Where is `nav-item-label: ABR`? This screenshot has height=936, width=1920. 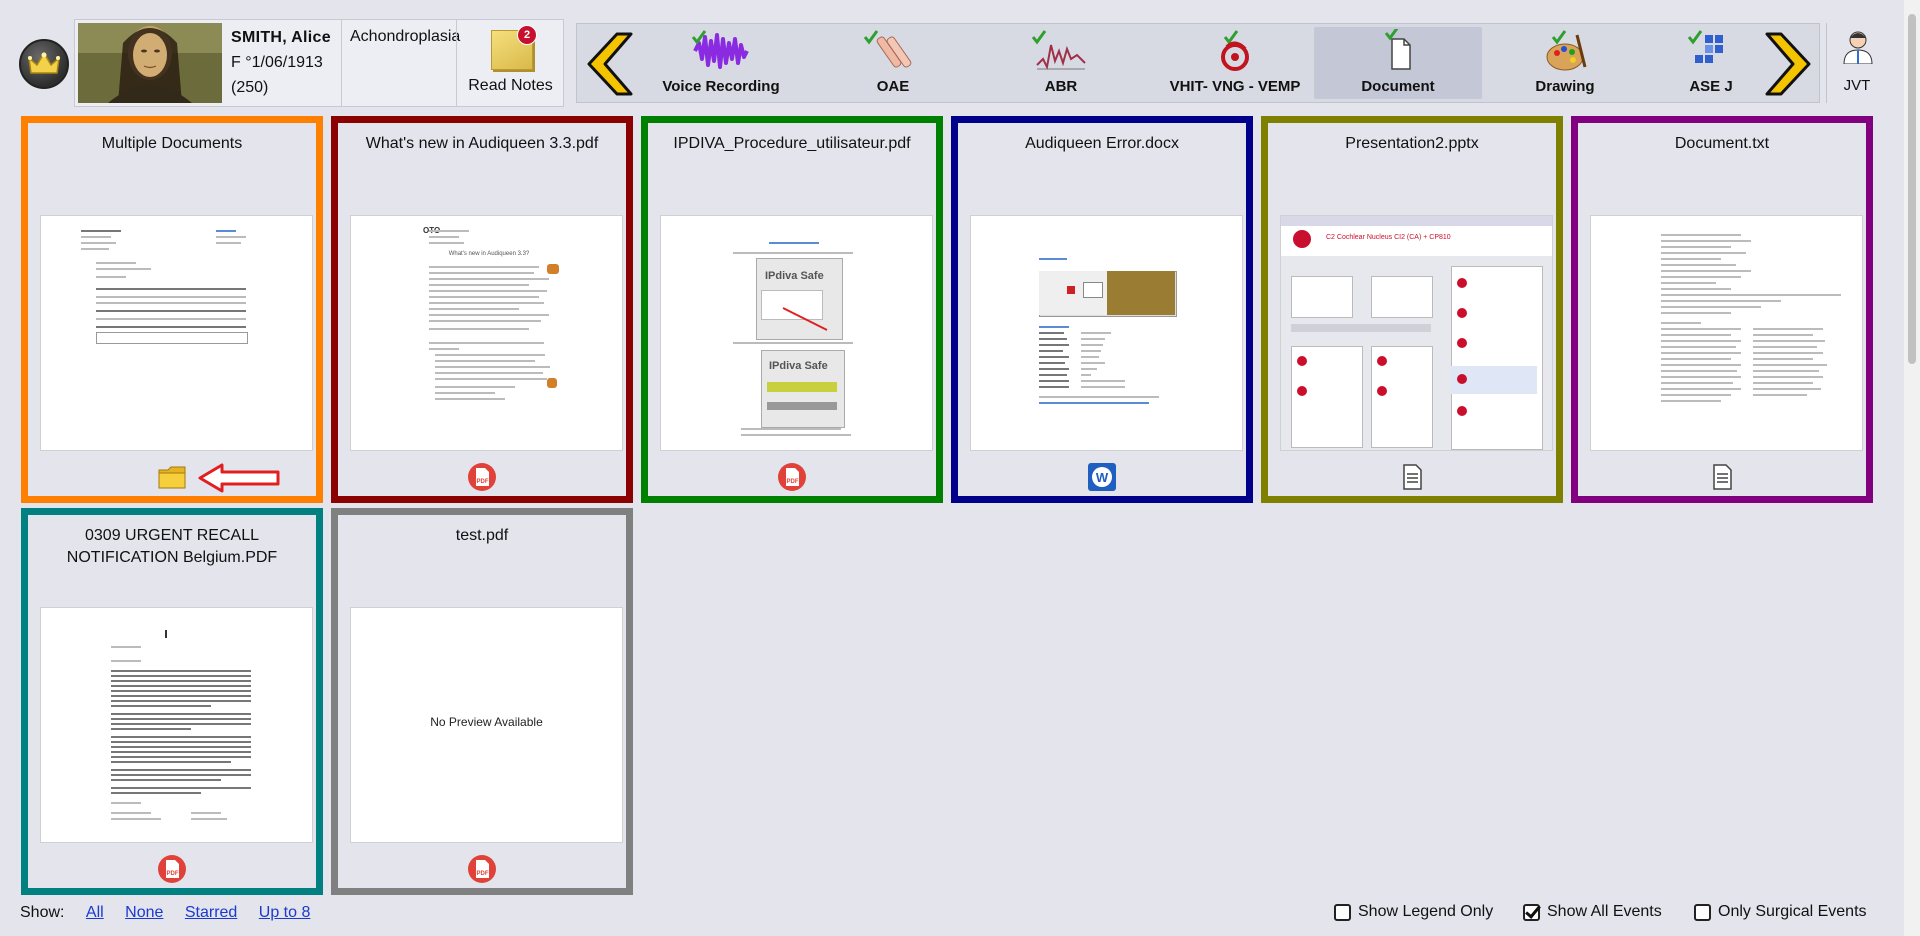
nav-item-label: ABR is located at coordinates (1061, 86).